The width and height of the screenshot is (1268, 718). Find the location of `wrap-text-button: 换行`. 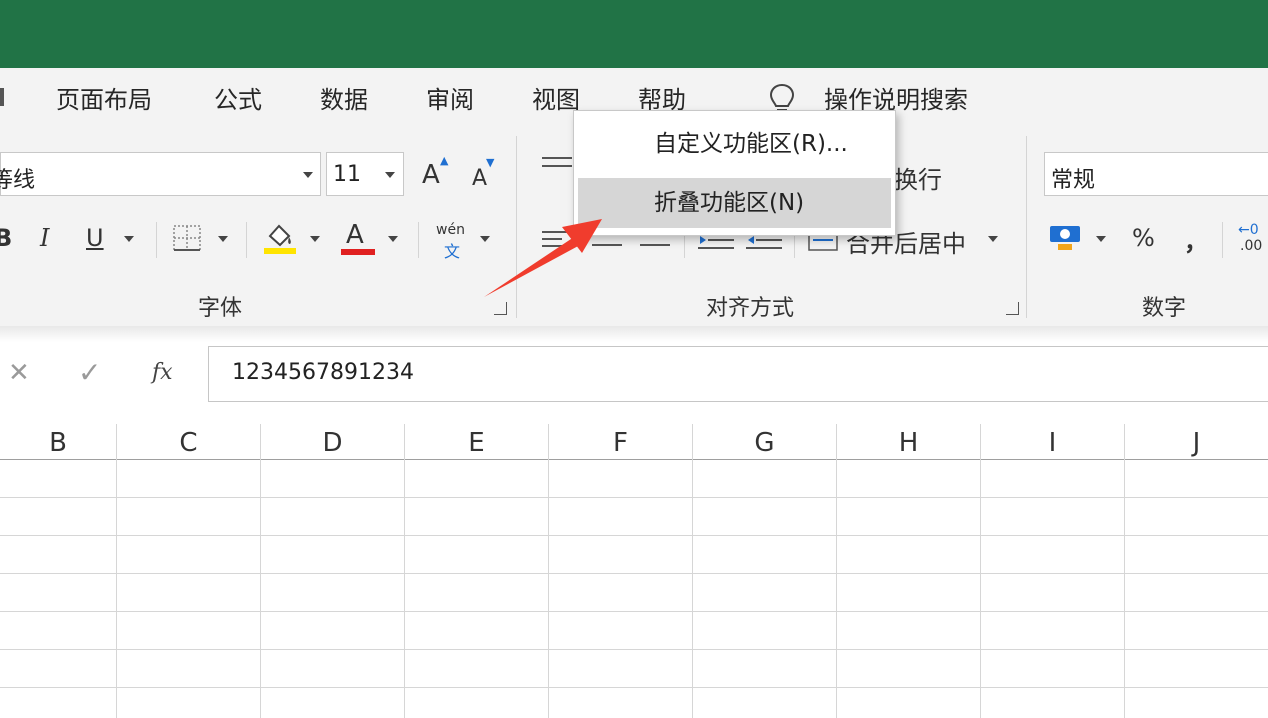

wrap-text-button: 换行 is located at coordinates (918, 177).